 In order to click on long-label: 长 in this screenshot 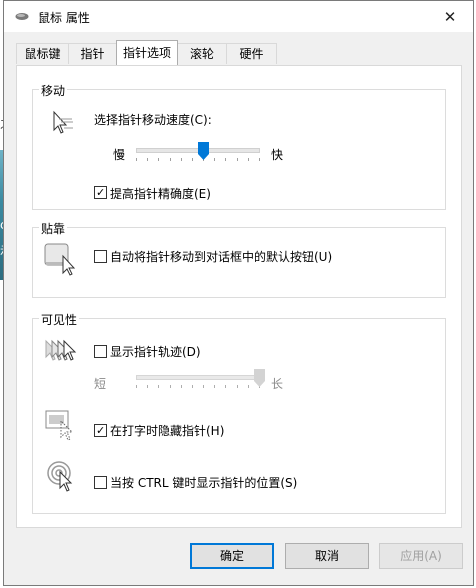, I will do `click(277, 384)`.